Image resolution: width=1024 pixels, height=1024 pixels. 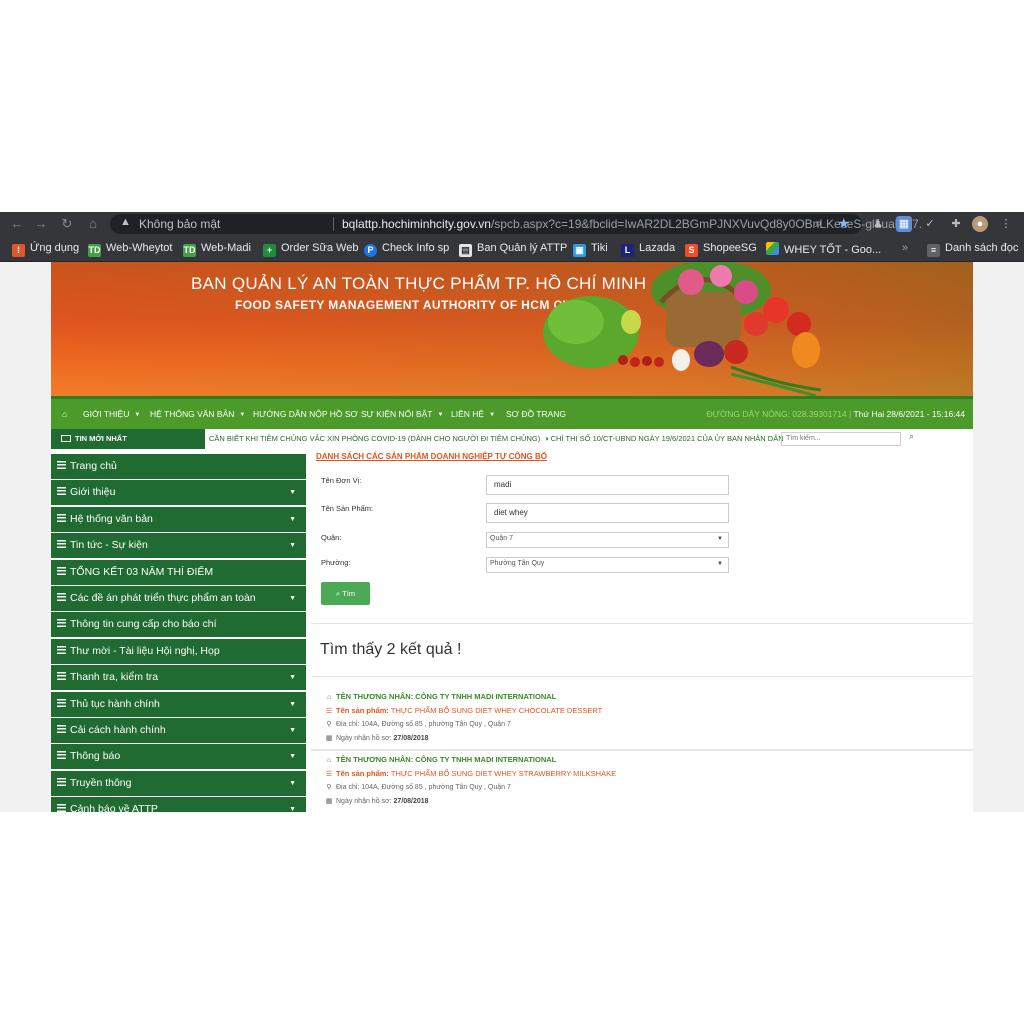 I want to click on nav-item-so-do-trang: SƠ ĐỒ TRANG, so click(x=536, y=414).